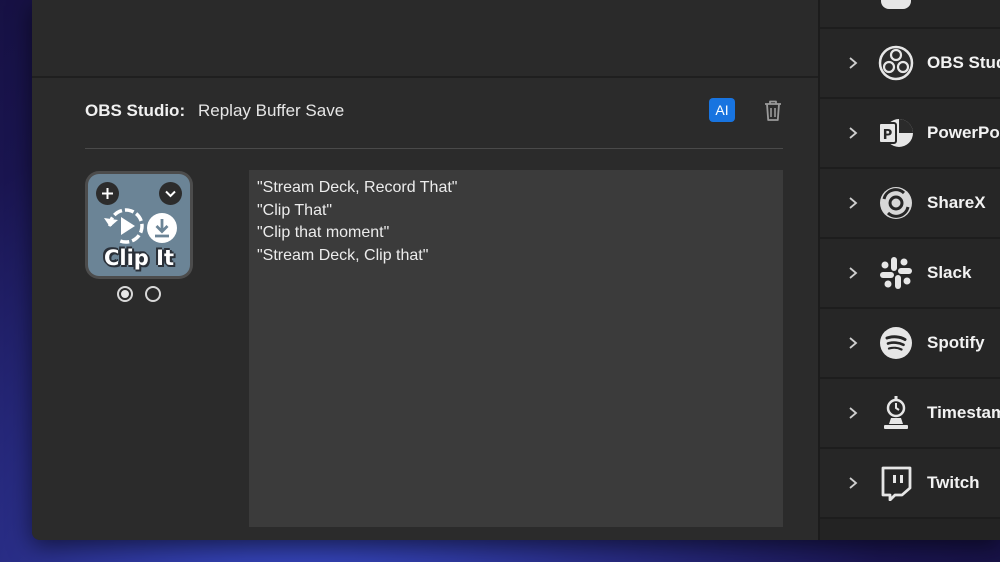 The height and width of the screenshot is (562, 1000). Describe the element at coordinates (910, 414) in the screenshot. I see `sidebar-item-timestamp: Timestam` at that location.